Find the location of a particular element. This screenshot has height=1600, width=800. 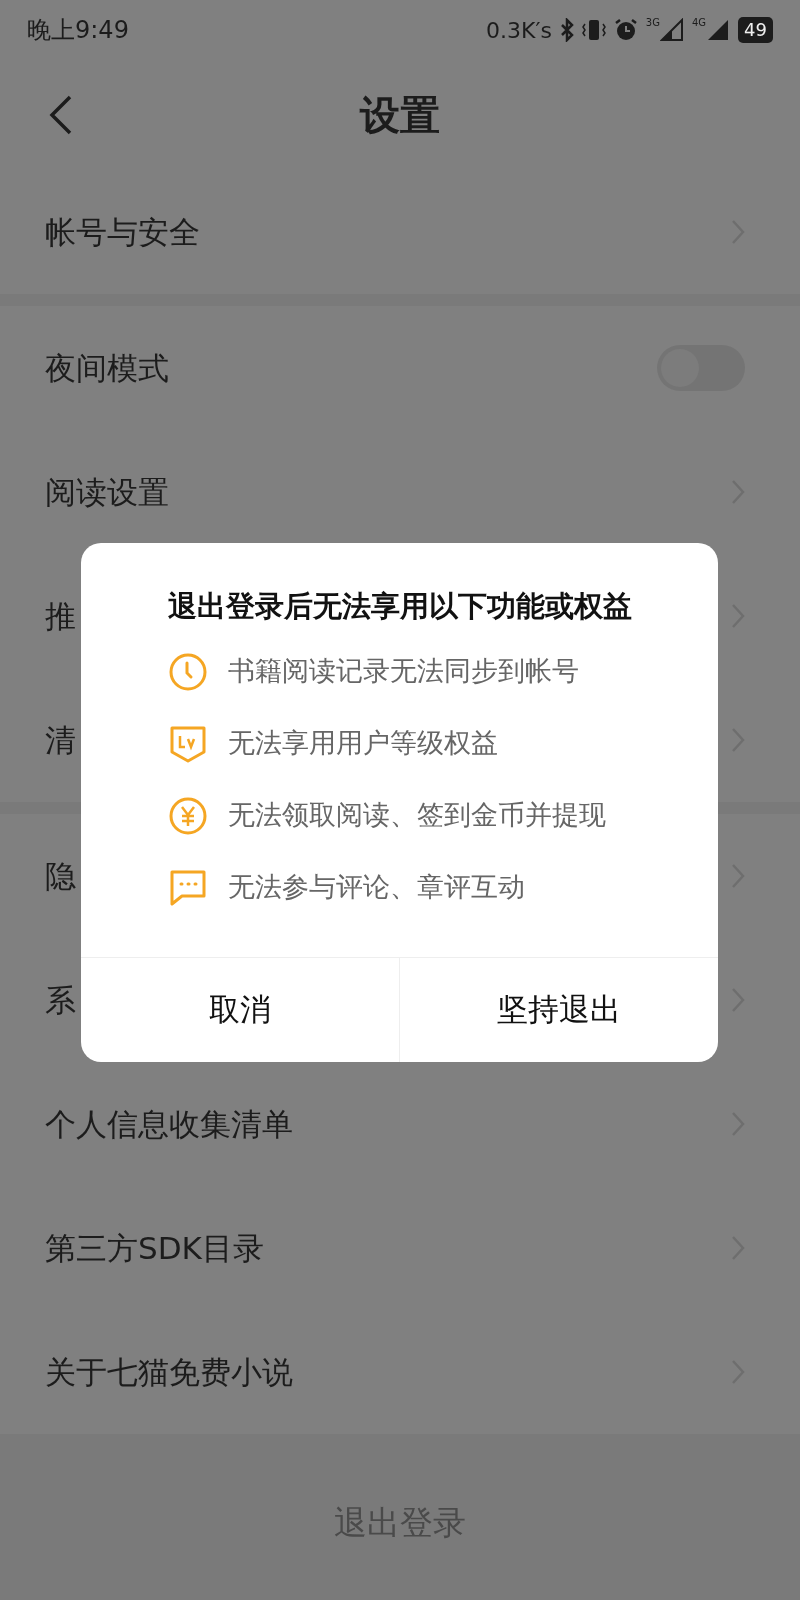

alarm-icon is located at coordinates (625, 30).